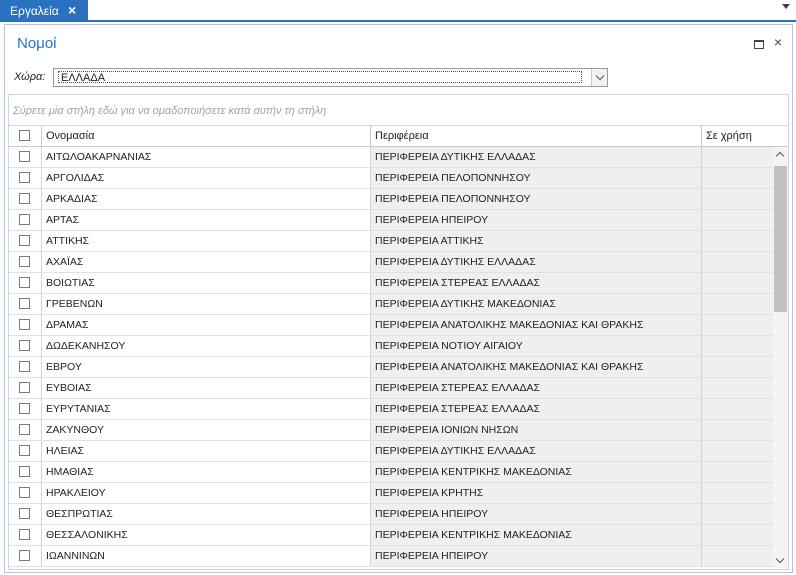  I want to click on cell-region: ΠΕΡΙΦΕΡΕΙΑ ΚΕΝΤΡΙΚΗΣ ΜΑΚΕΔΟΝΙΑΣ, so click(536, 535).